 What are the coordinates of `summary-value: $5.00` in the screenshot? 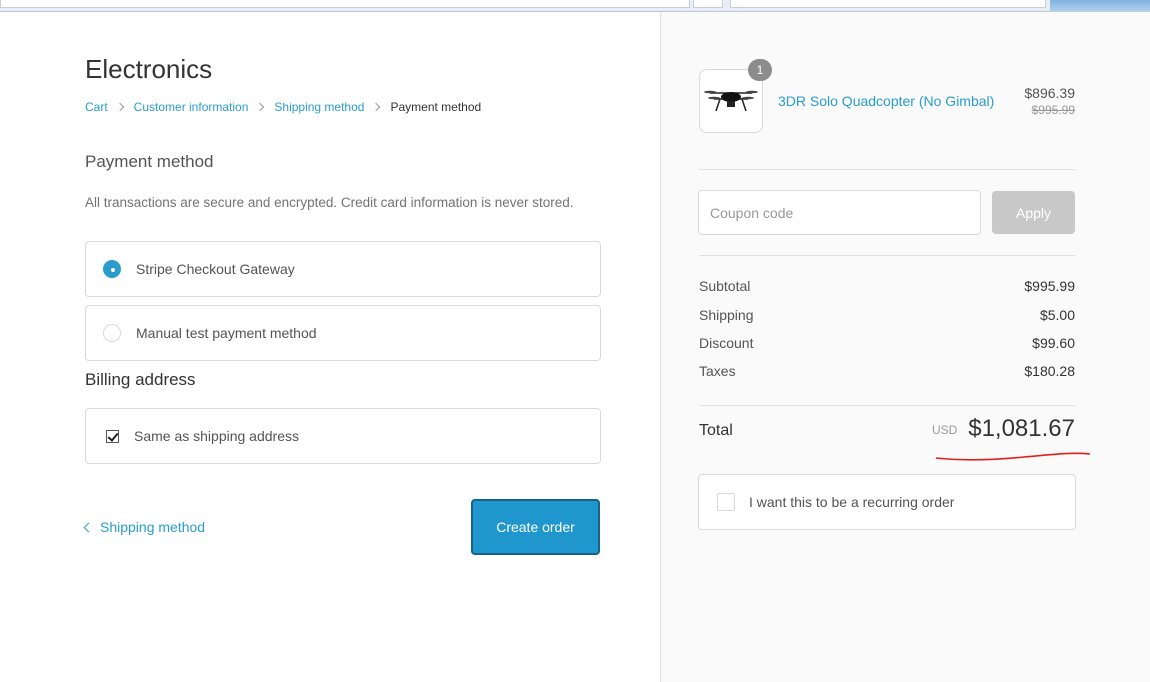 It's located at (1057, 315).